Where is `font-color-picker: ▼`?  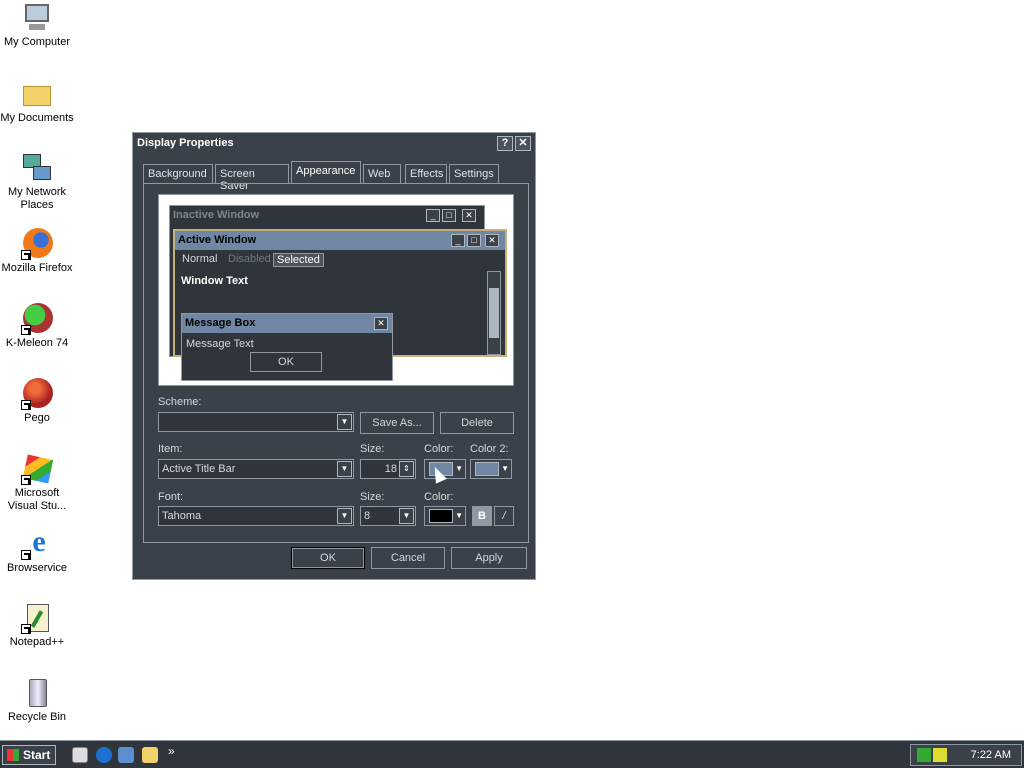
font-color-picker: ▼ is located at coordinates (445, 516).